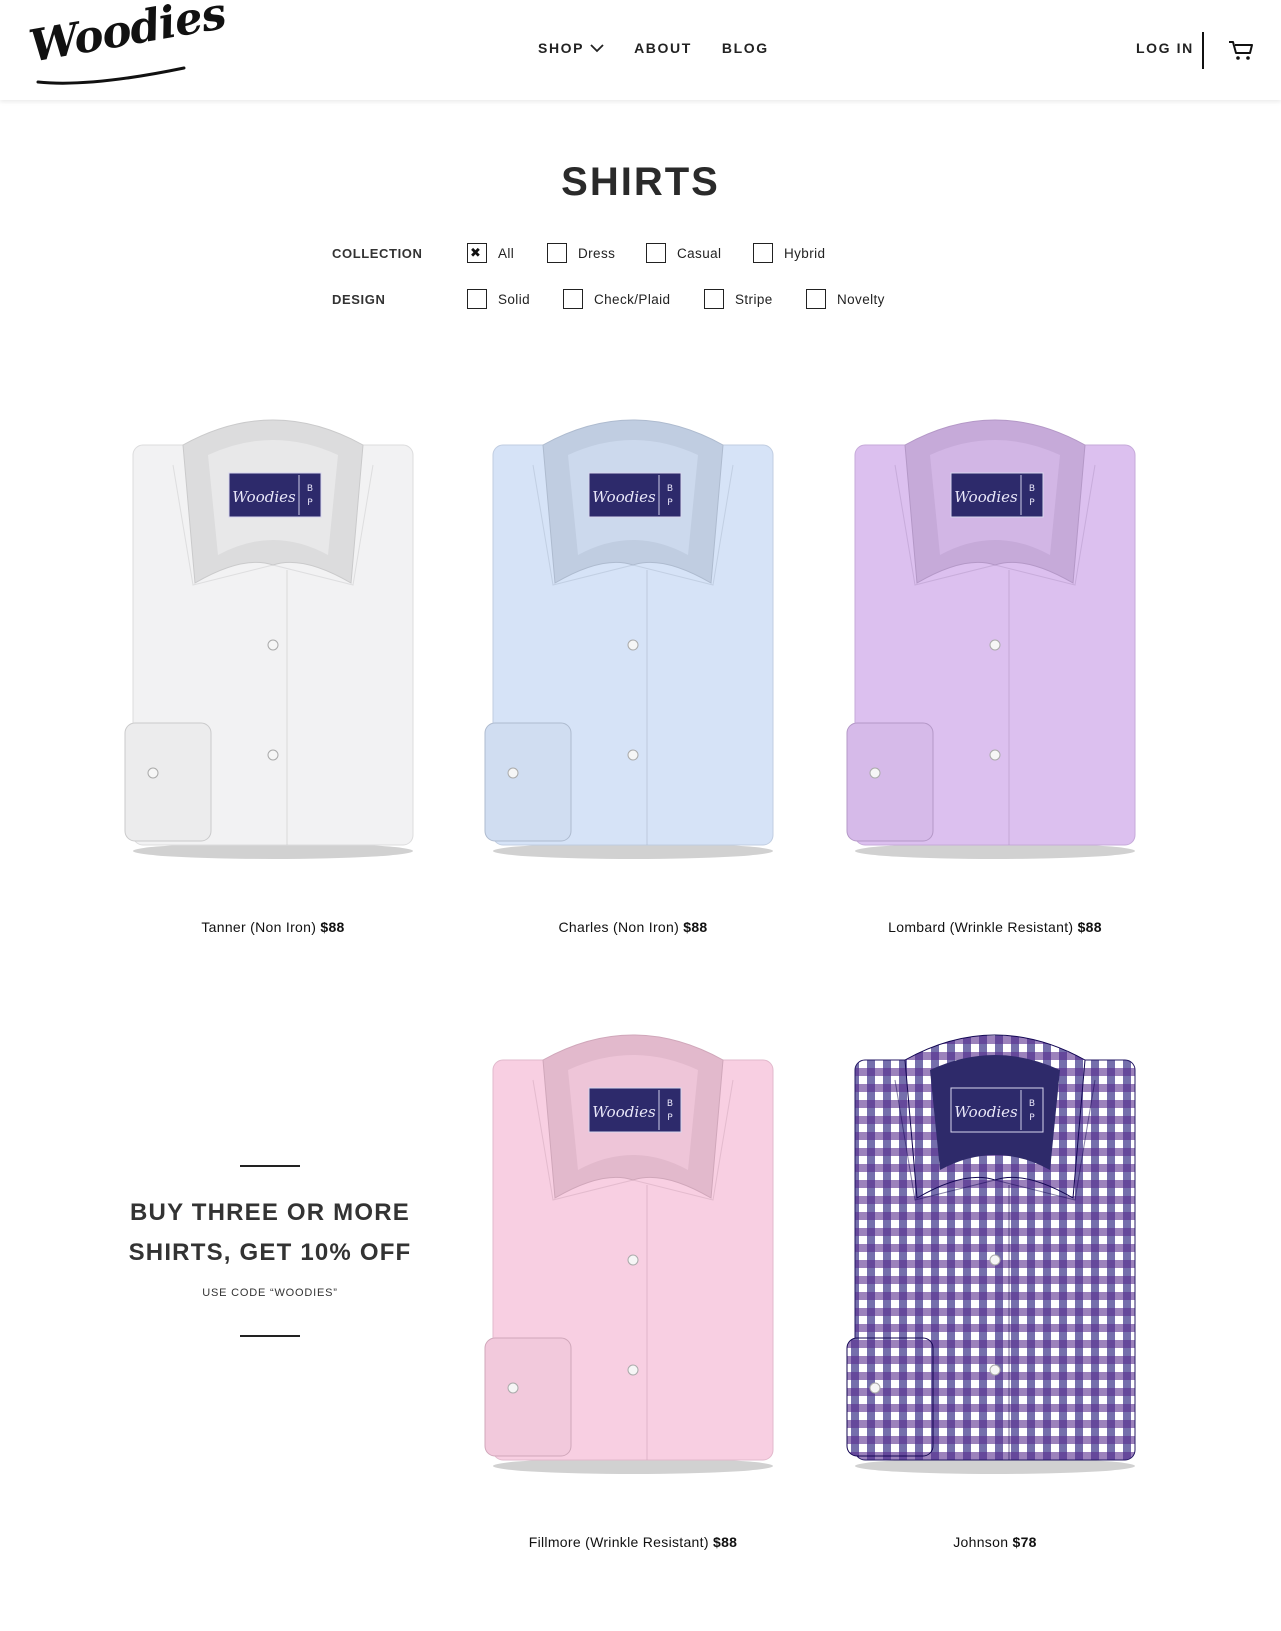  I want to click on logo-wordmark: Woodies, so click(127, 36).